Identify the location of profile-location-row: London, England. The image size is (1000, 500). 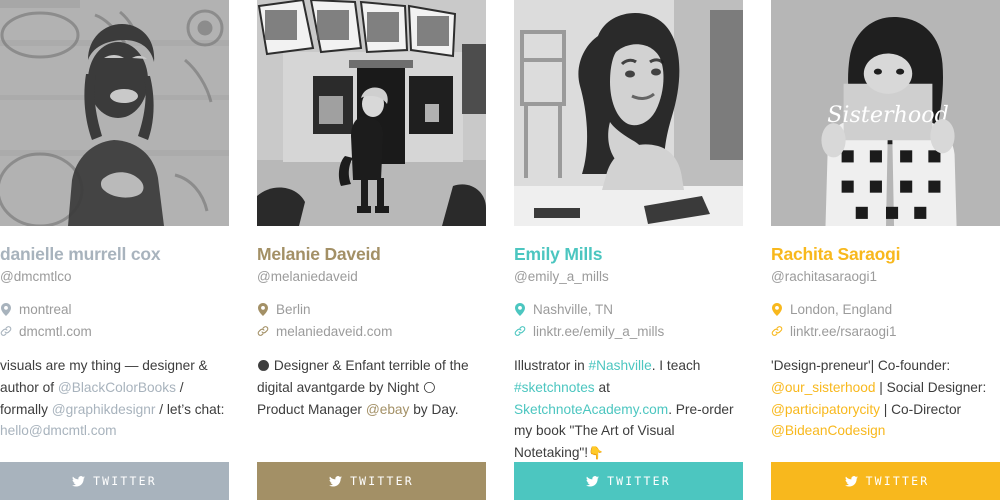
(885, 310).